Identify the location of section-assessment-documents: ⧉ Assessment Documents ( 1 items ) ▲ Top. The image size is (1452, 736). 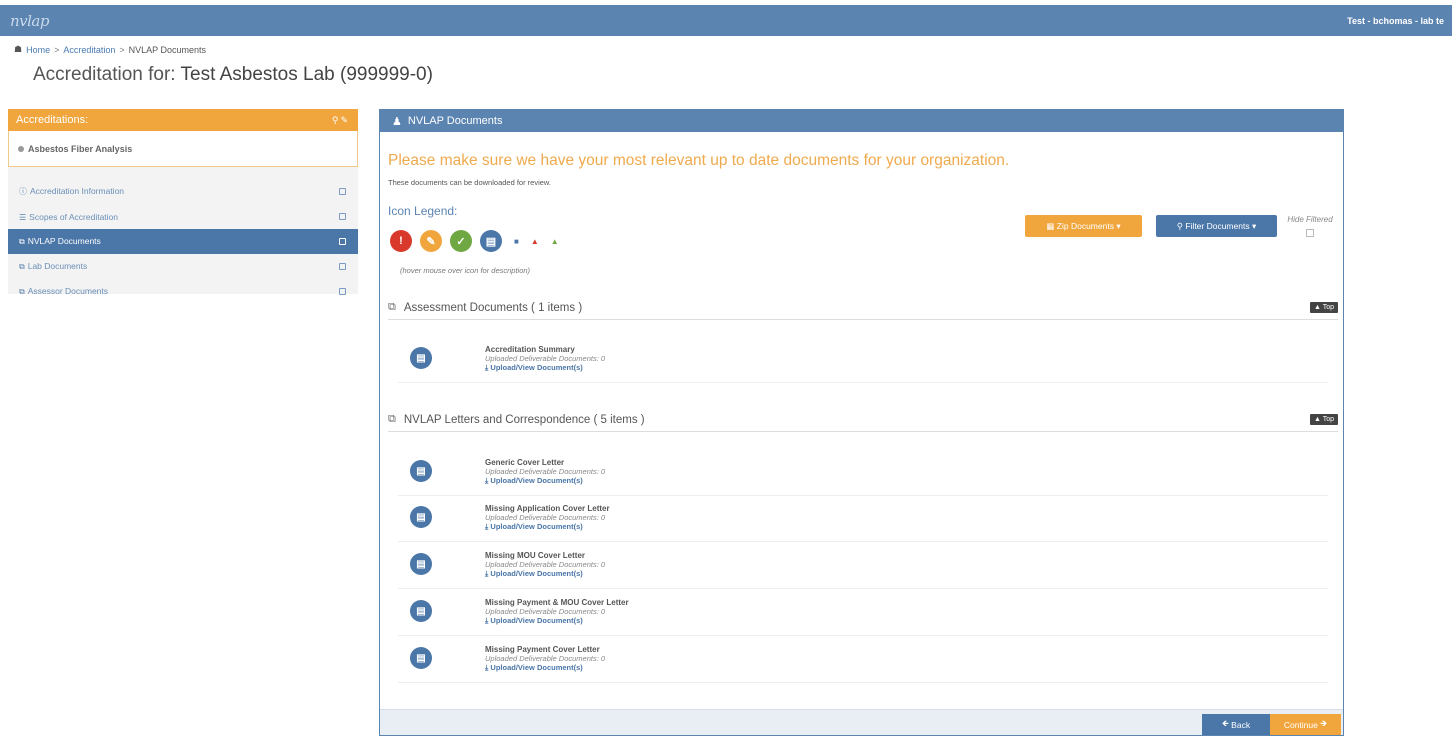
(863, 308).